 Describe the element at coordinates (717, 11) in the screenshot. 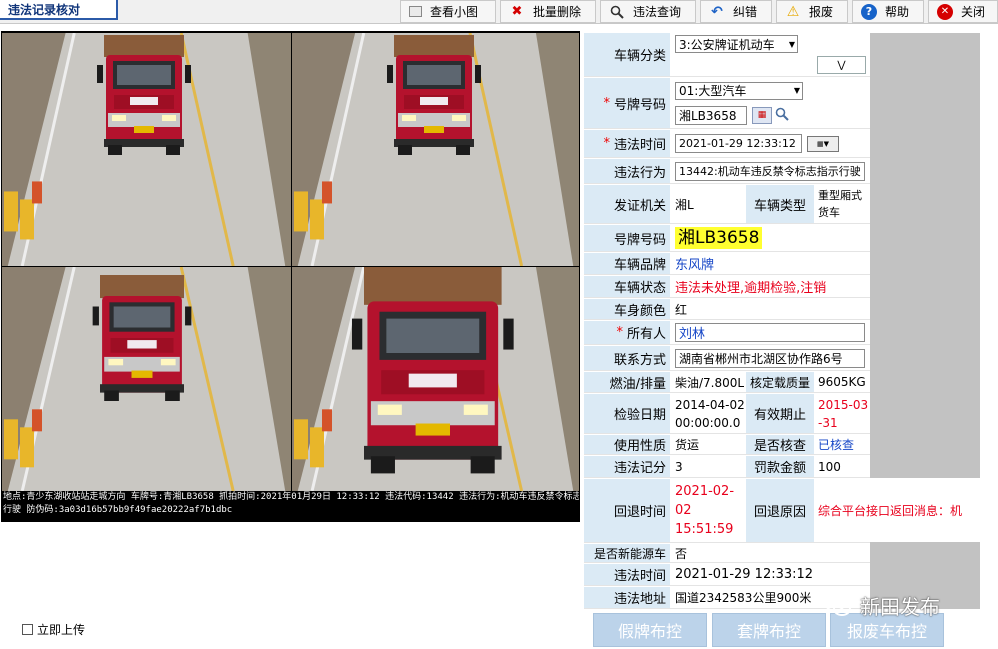

I see `undo-icon: ↶` at that location.